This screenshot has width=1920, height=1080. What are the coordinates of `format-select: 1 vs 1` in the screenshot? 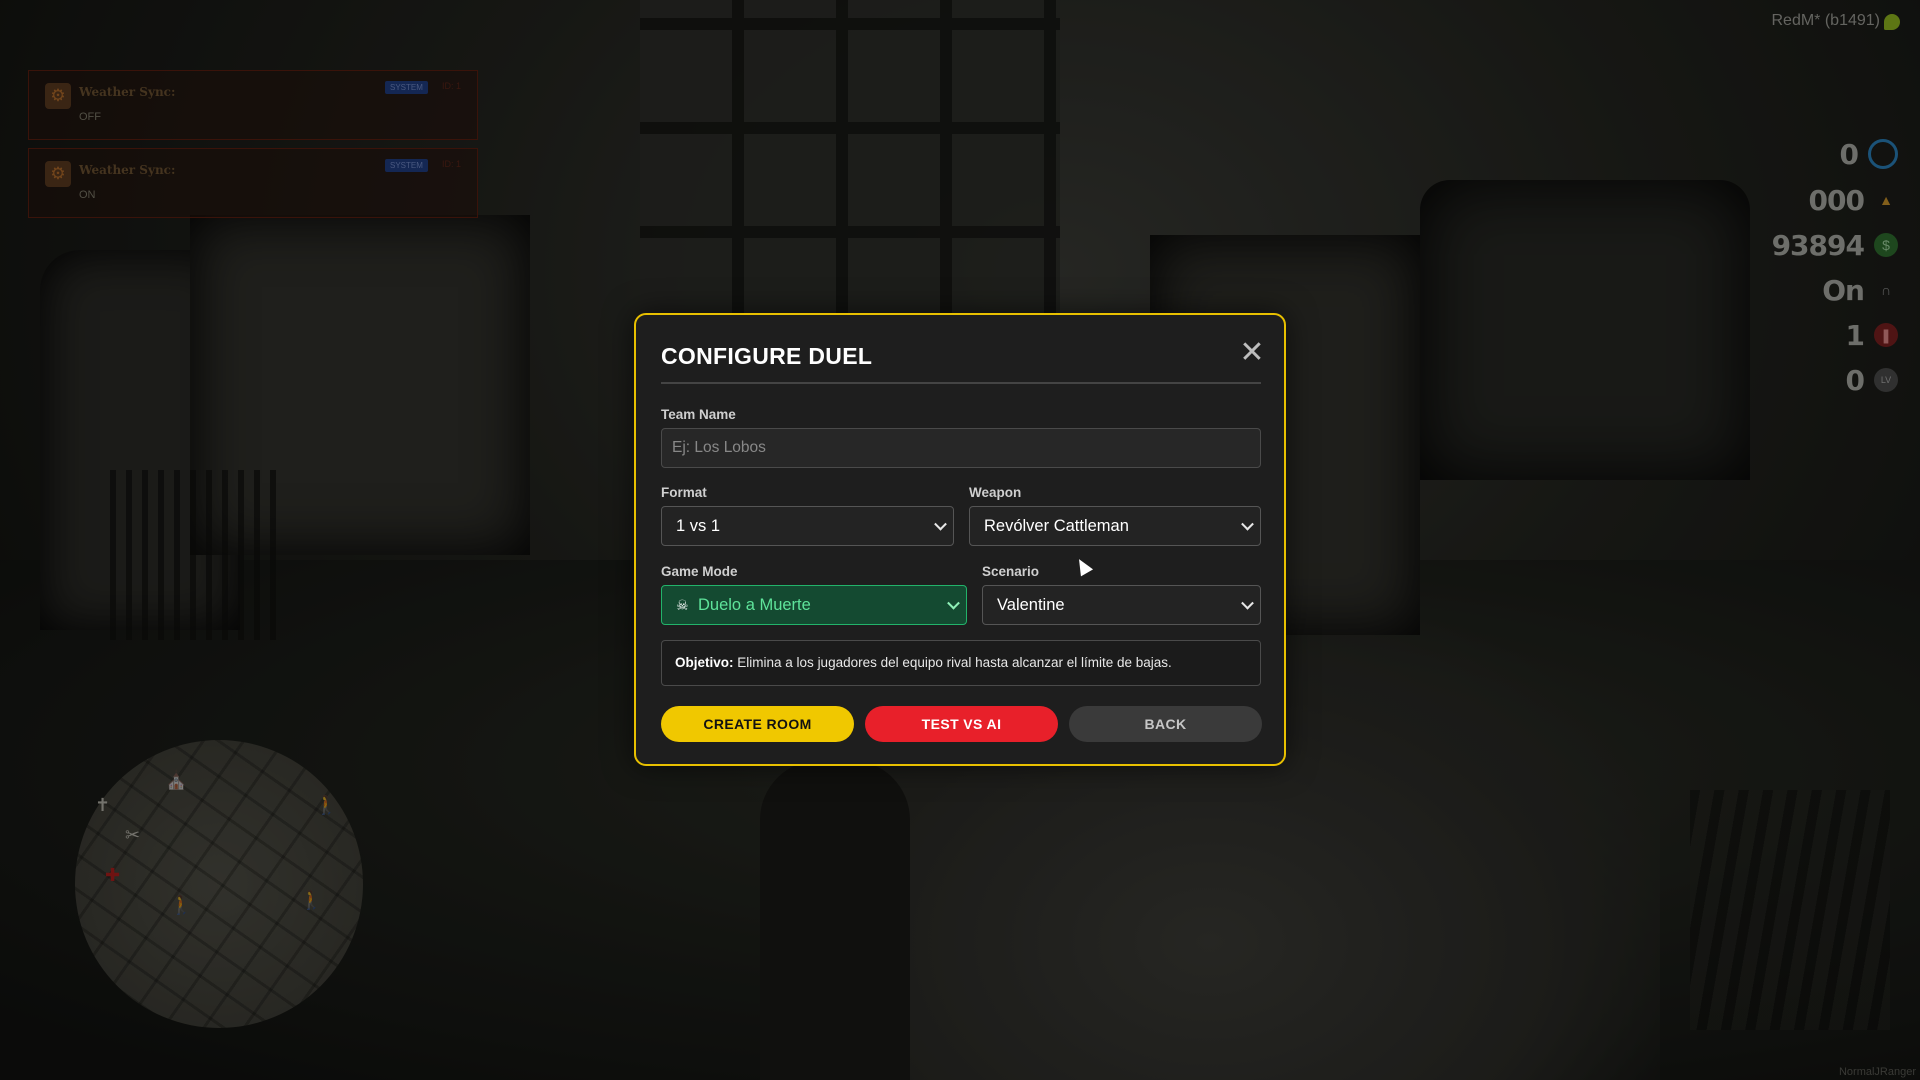 It's located at (807, 526).